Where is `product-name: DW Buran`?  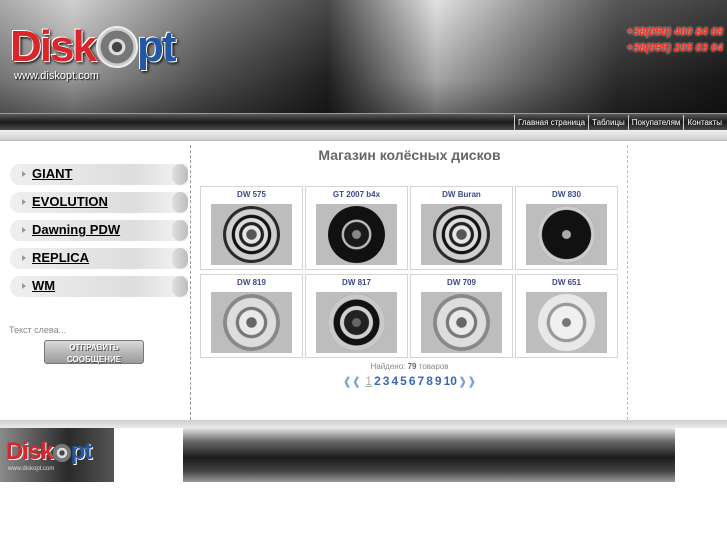
product-name: DW Buran is located at coordinates (461, 194).